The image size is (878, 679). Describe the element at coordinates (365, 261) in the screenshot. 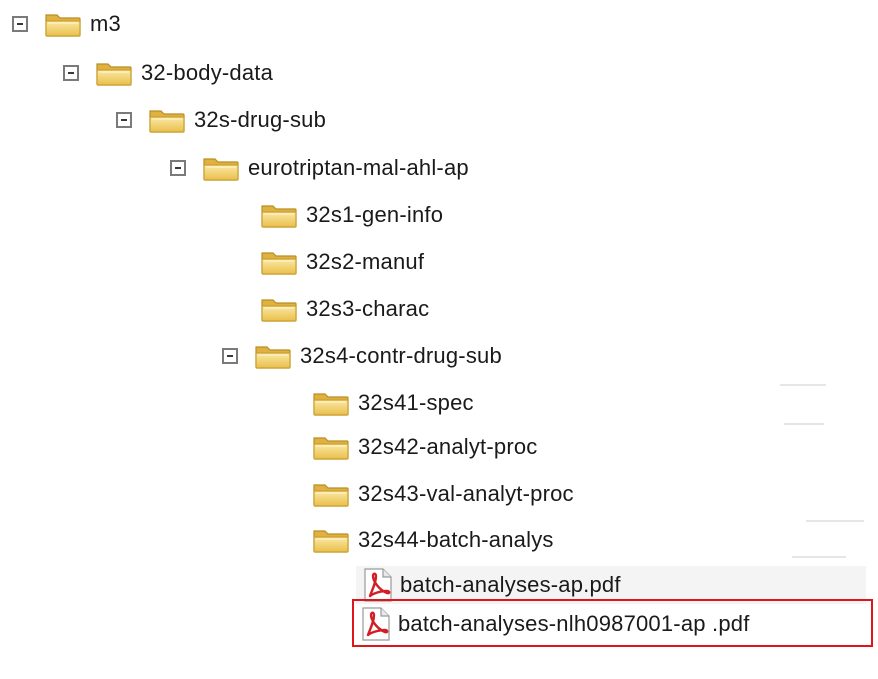

I see `tree-item-label: 32s2-manuf` at that location.